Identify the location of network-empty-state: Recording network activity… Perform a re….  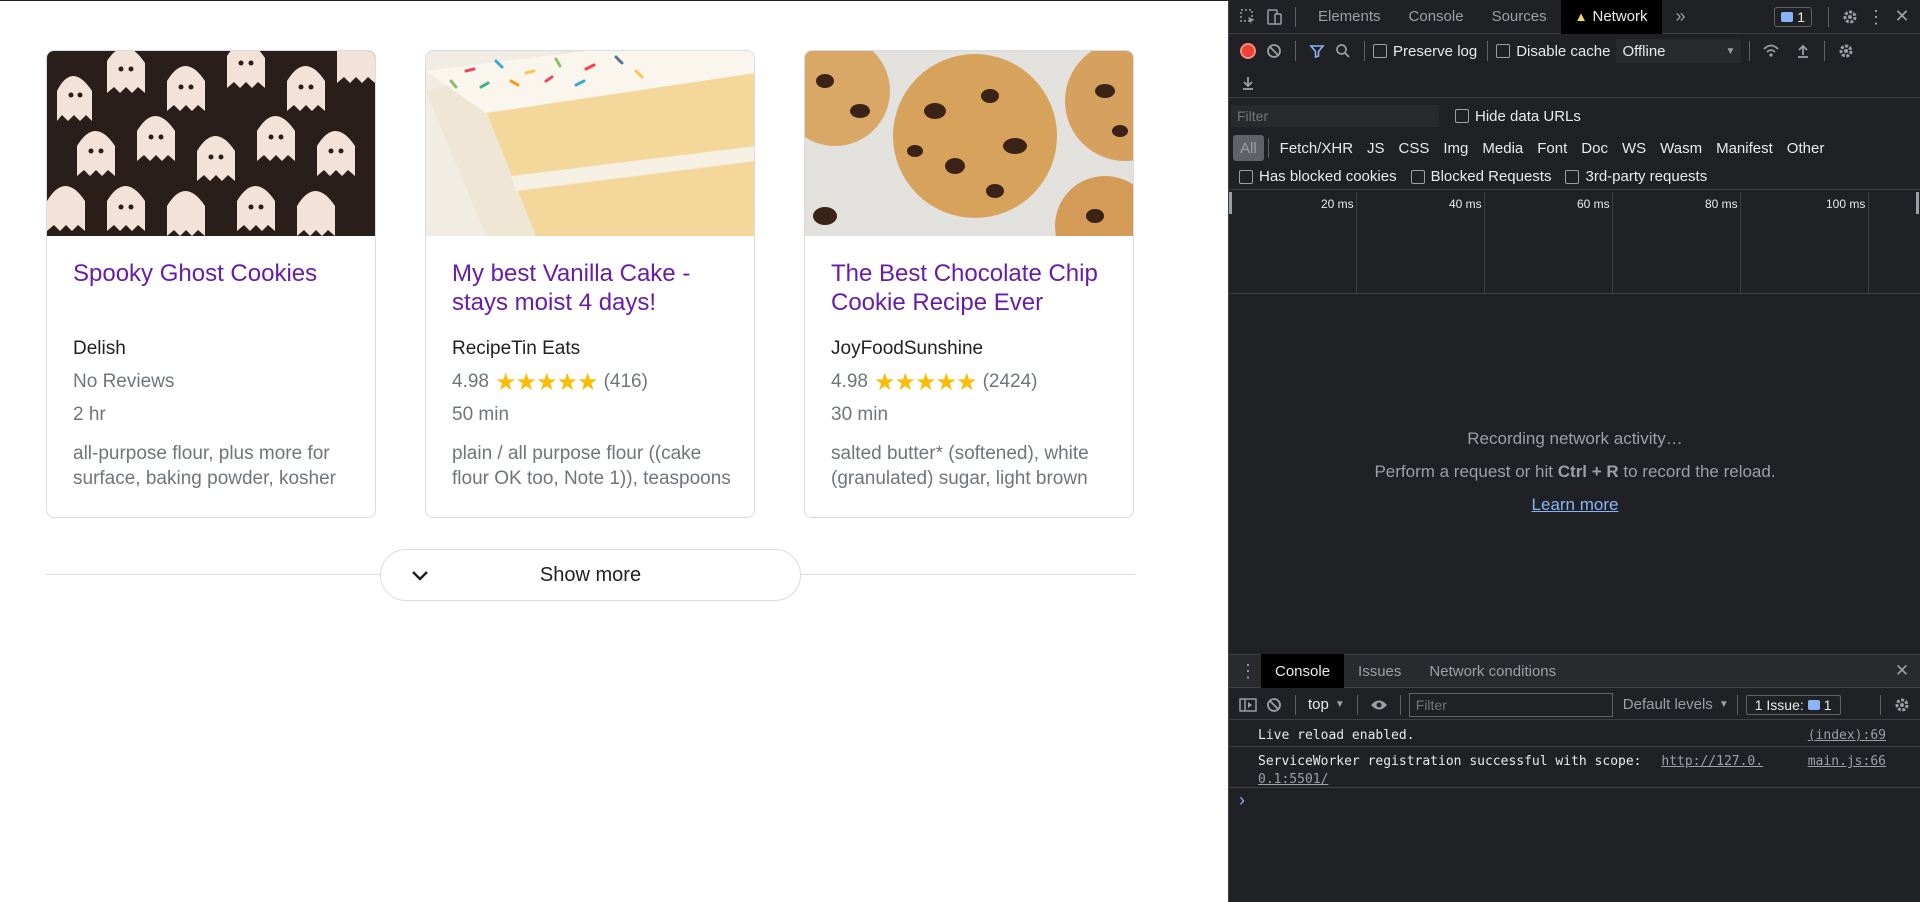
(1574, 474).